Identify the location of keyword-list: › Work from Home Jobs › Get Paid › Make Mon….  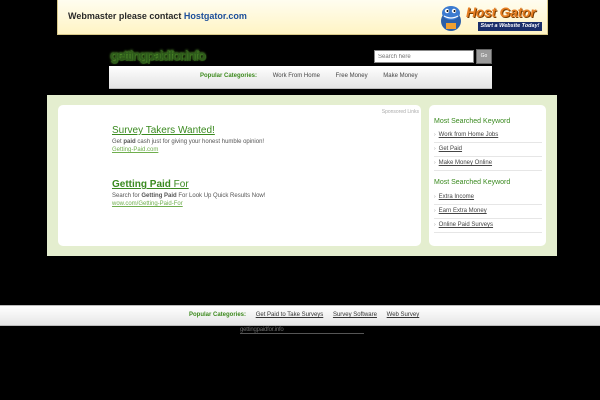
(488, 150).